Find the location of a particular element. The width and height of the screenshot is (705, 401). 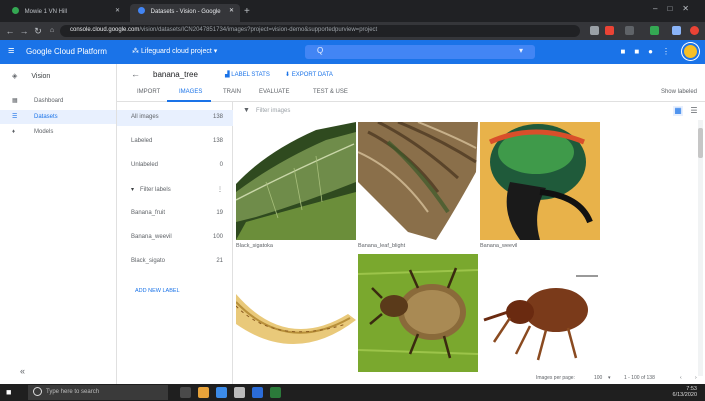

image-caption: Black_sigatoka is located at coordinates (254, 246).